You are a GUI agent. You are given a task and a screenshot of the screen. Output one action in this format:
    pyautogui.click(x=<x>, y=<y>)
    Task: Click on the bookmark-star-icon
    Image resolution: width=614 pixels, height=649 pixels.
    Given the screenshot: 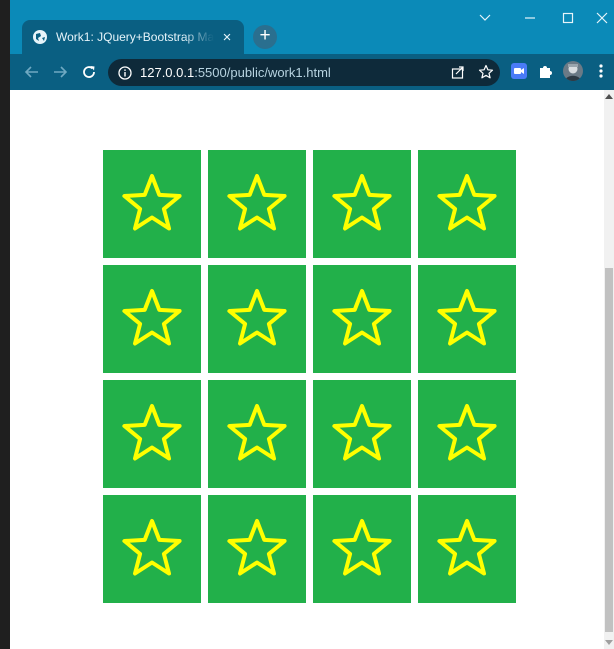 What is the action you would take?
    pyautogui.click(x=486, y=72)
    